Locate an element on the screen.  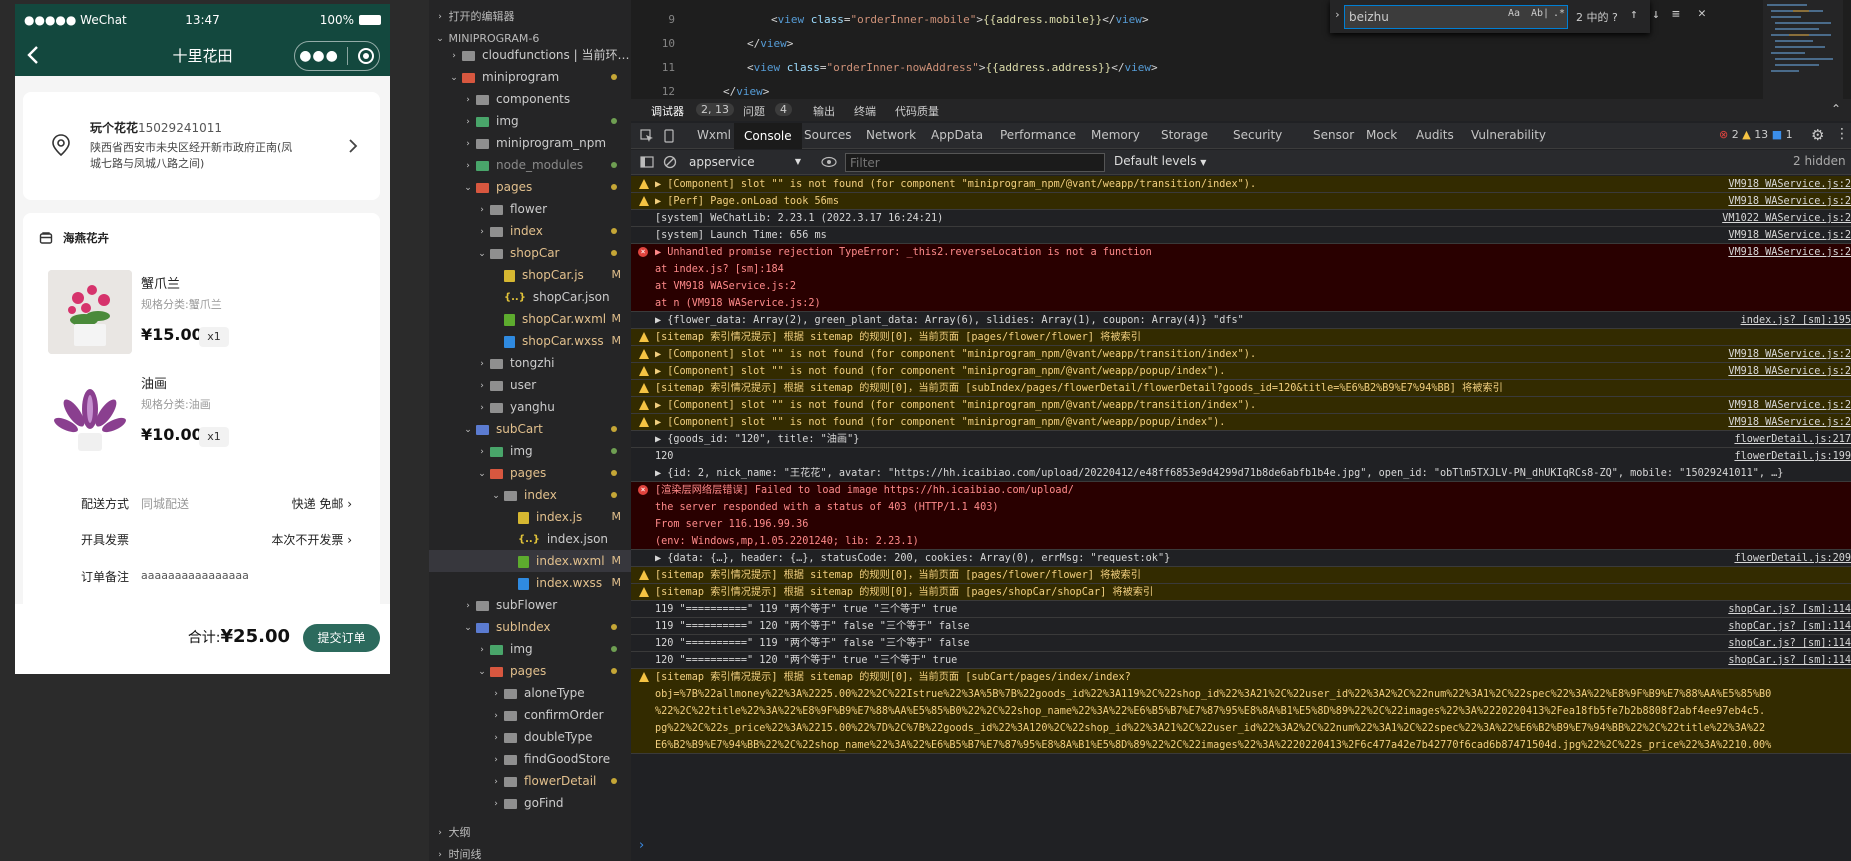
source-link: flowerDetail.js:217 is located at coordinates (1792, 439).